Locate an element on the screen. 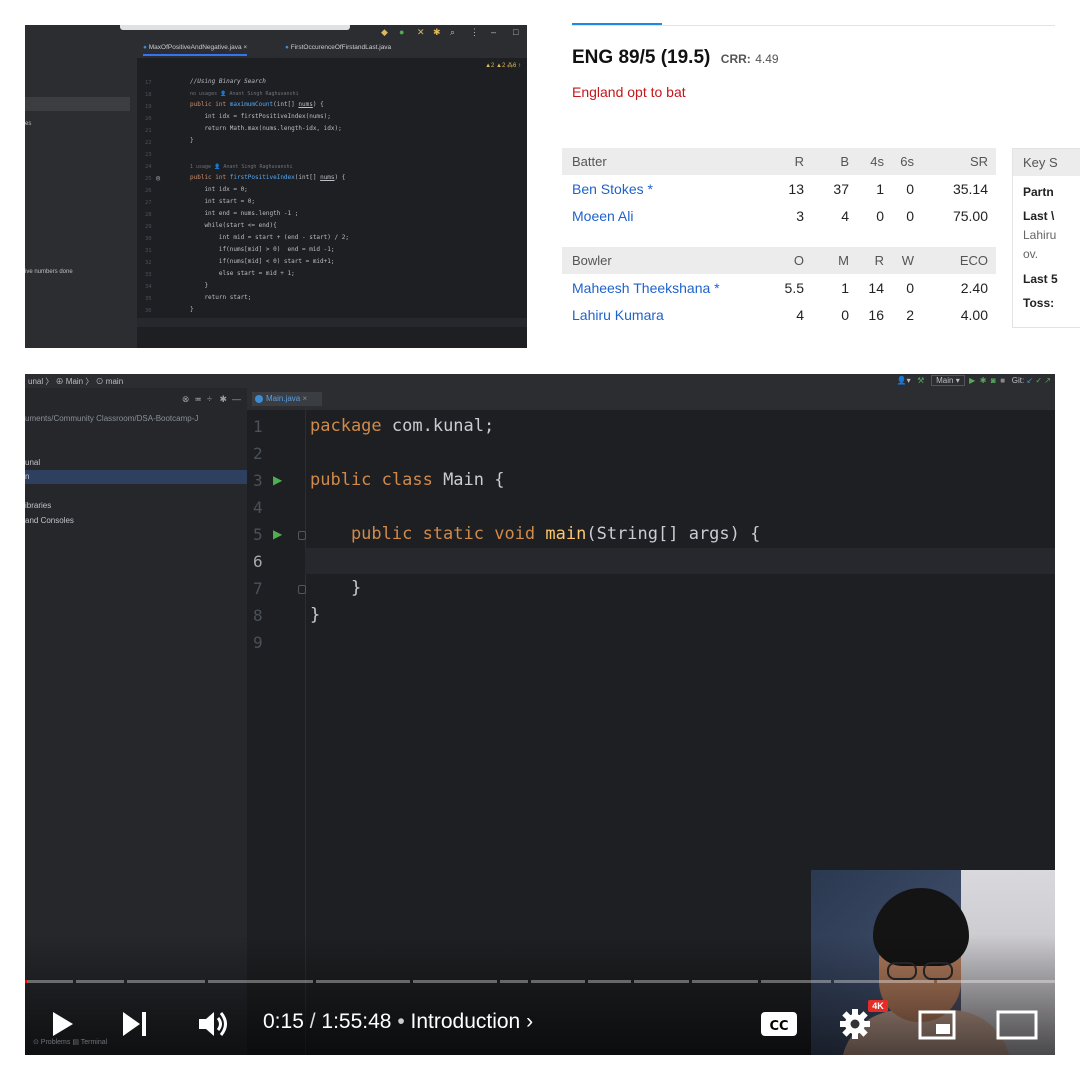 This screenshot has height=1080, width=1080. code-line: int start = 0; is located at coordinates (223, 201).